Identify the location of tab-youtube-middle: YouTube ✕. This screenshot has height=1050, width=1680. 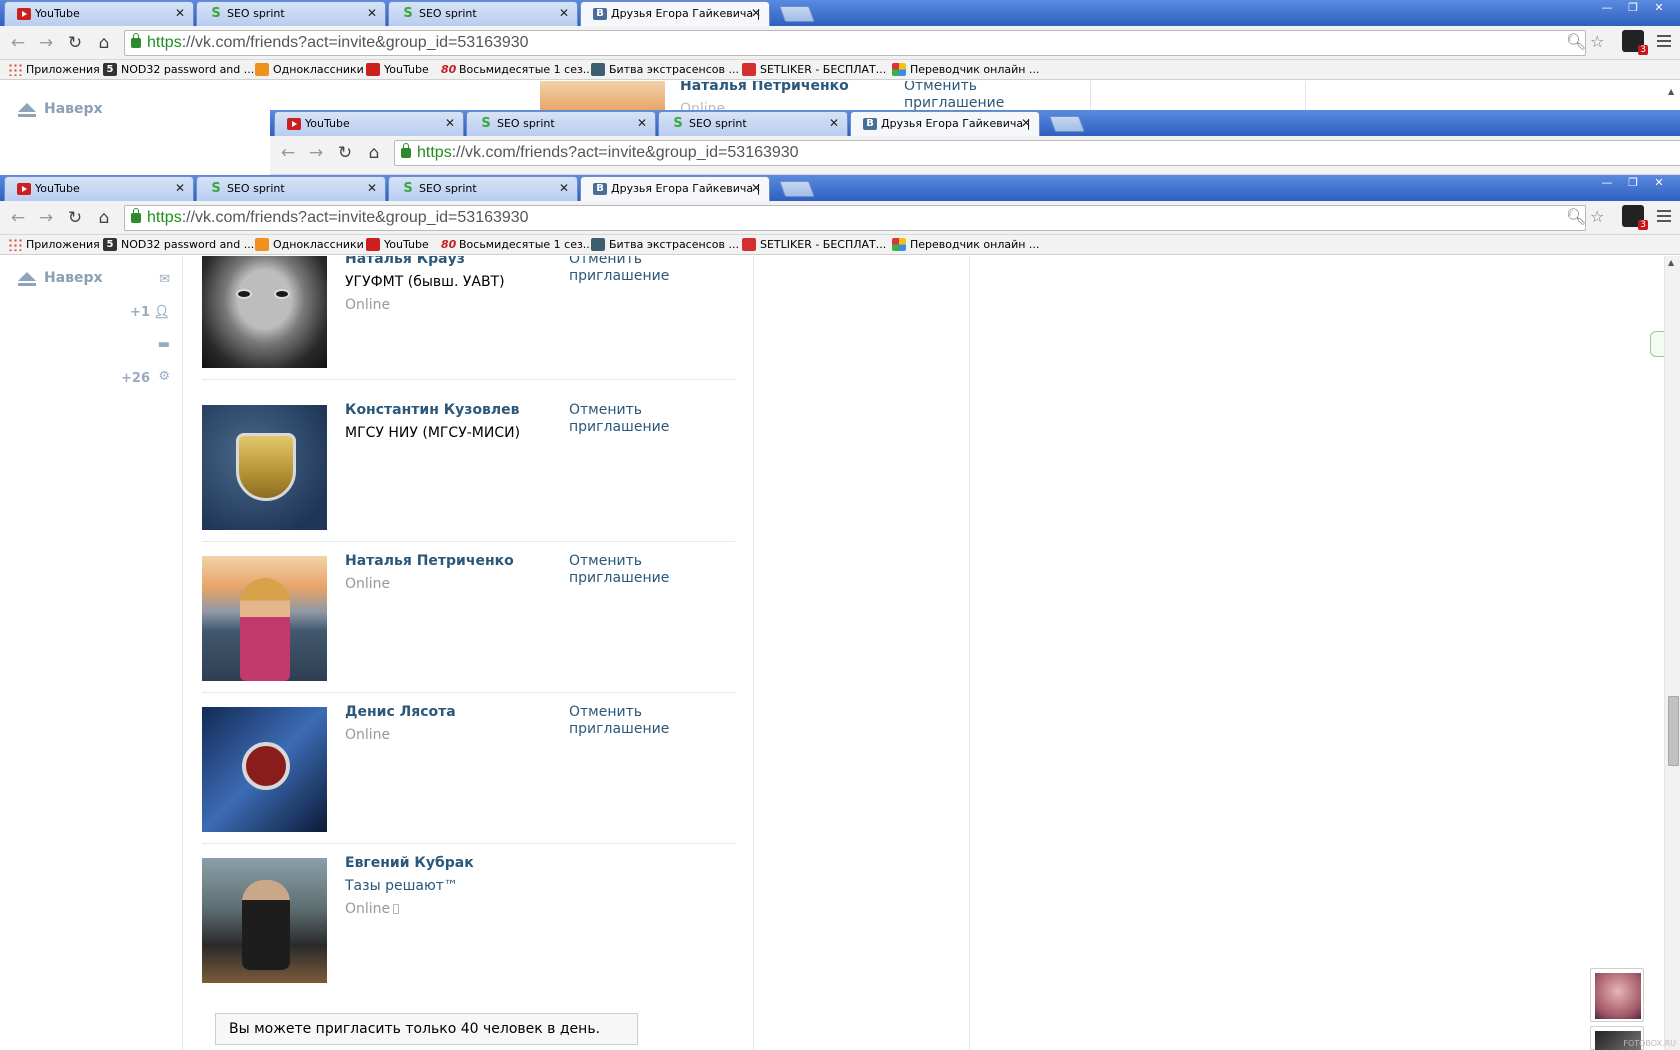
(369, 123).